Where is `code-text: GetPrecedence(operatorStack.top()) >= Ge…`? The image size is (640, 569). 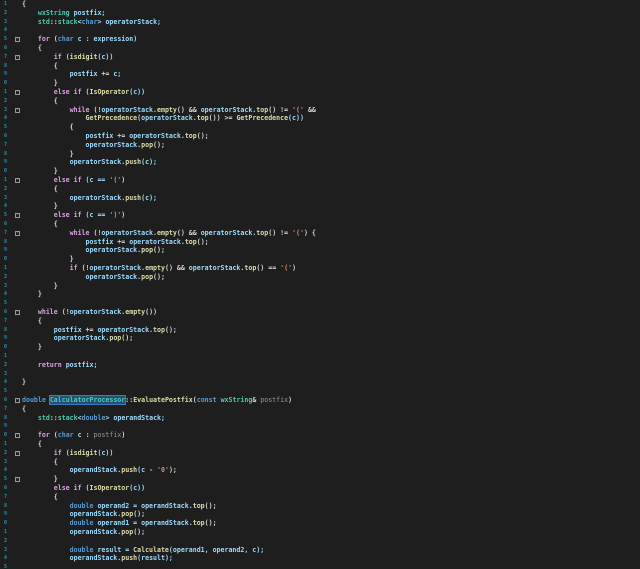 code-text: GetPrecedence(operatorStack.top()) >= Ge… is located at coordinates (163, 118).